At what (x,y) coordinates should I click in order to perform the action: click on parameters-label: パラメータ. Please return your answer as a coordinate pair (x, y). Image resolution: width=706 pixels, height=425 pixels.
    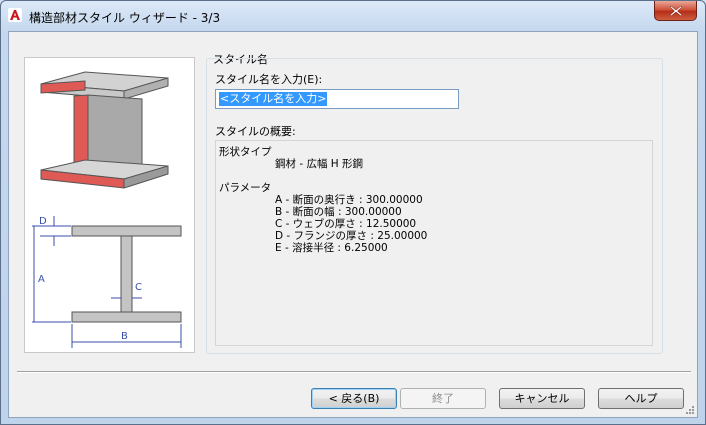
    Looking at the image, I should click on (245, 188).